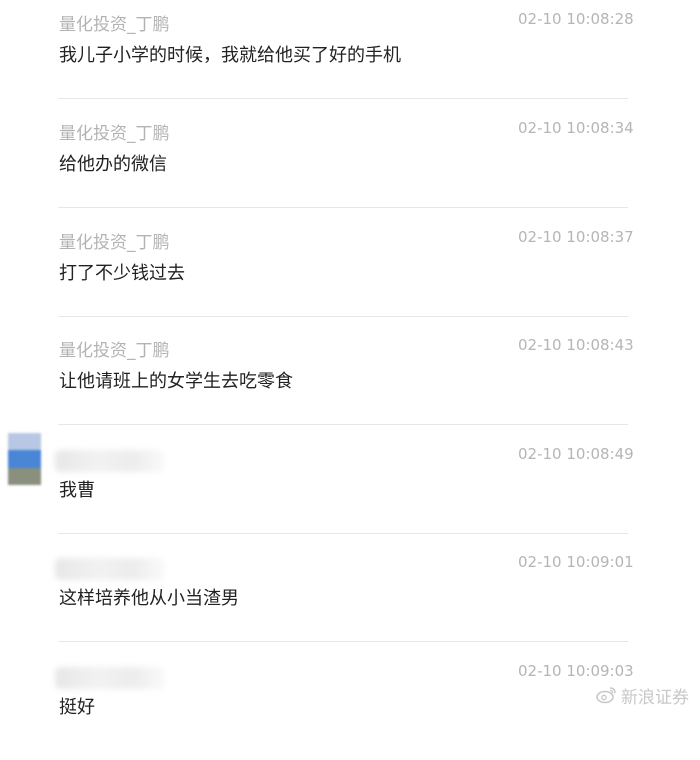 Image resolution: width=700 pixels, height=760 pixels. Describe the element at coordinates (576, 345) in the screenshot. I see `message-timestamp: 02-10 10:08:43` at that location.